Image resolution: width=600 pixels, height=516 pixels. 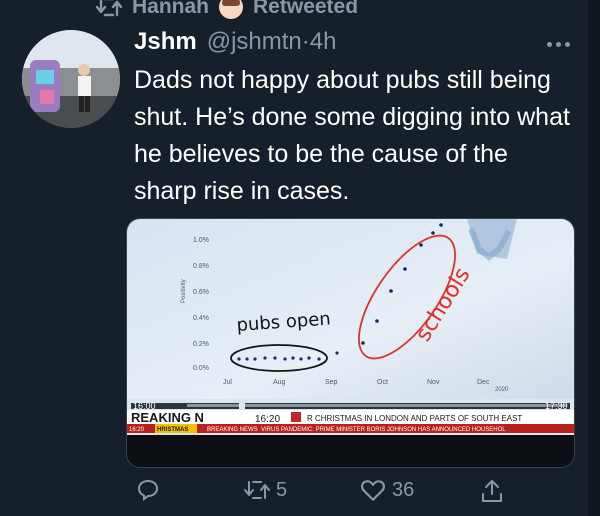 What do you see at coordinates (558, 44) in the screenshot?
I see `more-options-icon` at bounding box center [558, 44].